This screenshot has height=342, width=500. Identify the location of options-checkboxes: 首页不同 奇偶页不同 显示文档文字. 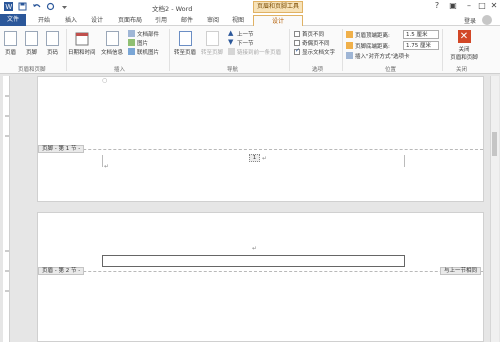
(314, 42).